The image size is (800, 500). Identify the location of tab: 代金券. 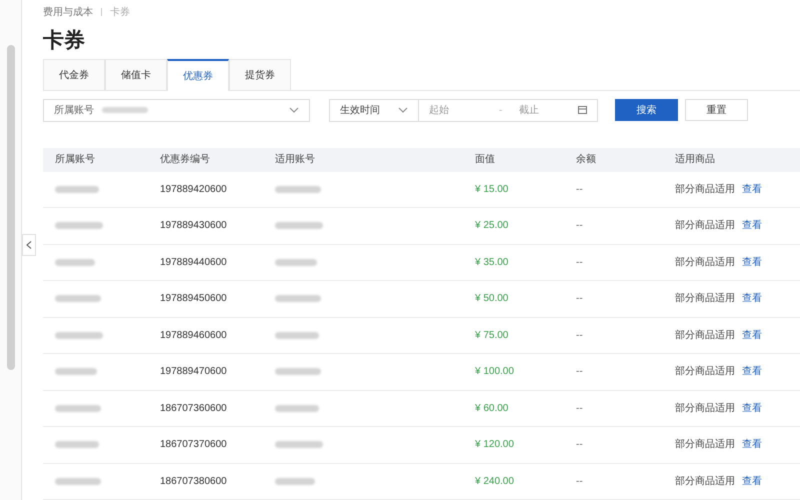
(74, 74).